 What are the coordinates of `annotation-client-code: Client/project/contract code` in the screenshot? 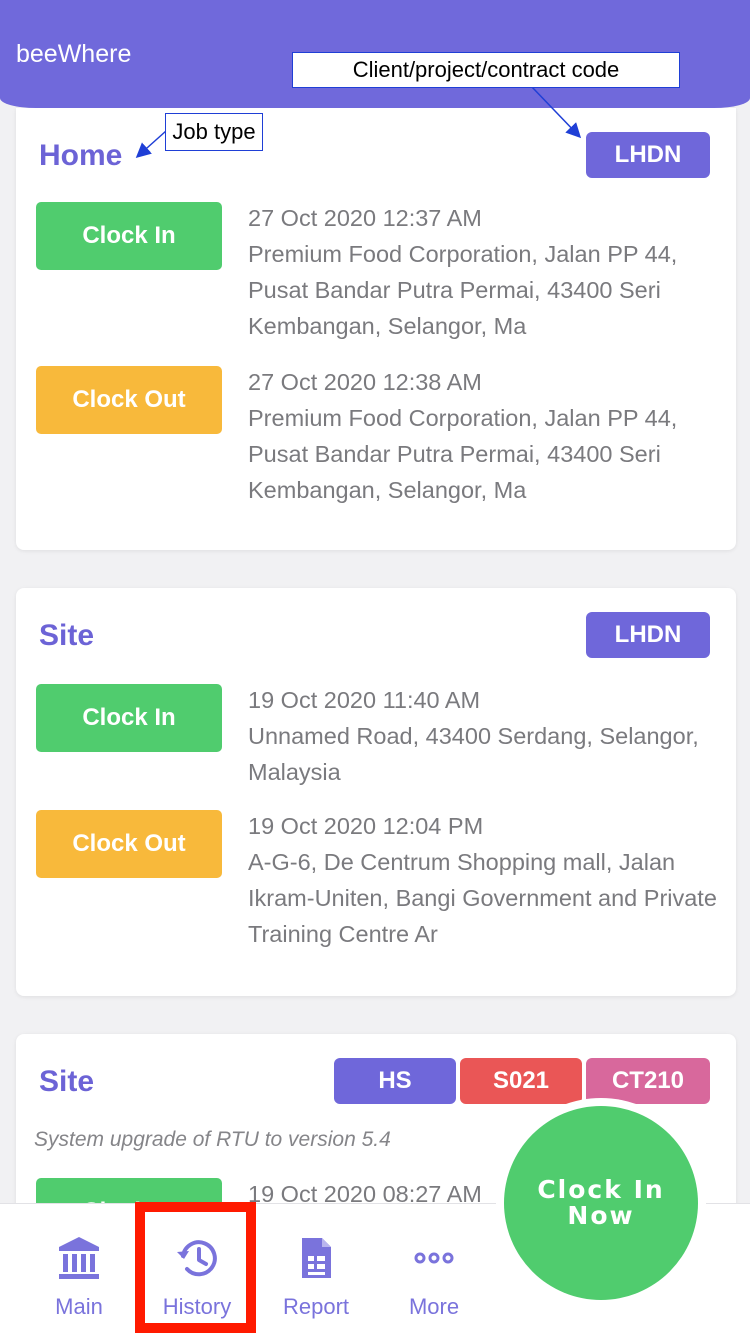 It's located at (486, 70).